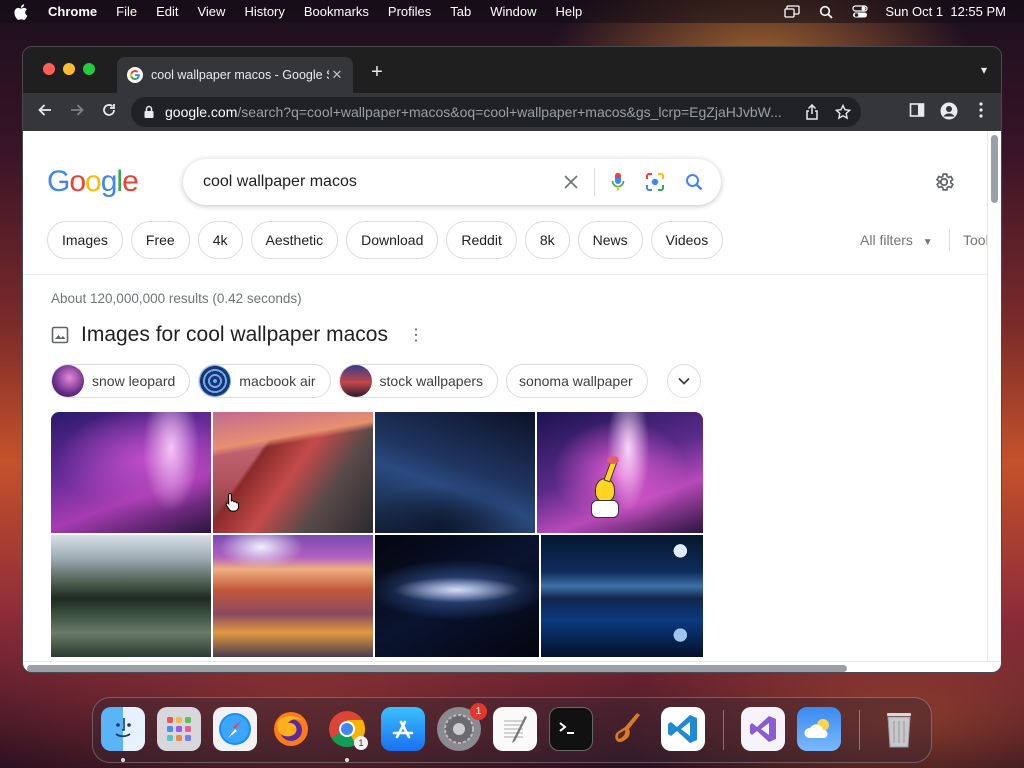 The image size is (1024, 768). What do you see at coordinates (949, 112) in the screenshot?
I see `profile-avatar-icon` at bounding box center [949, 112].